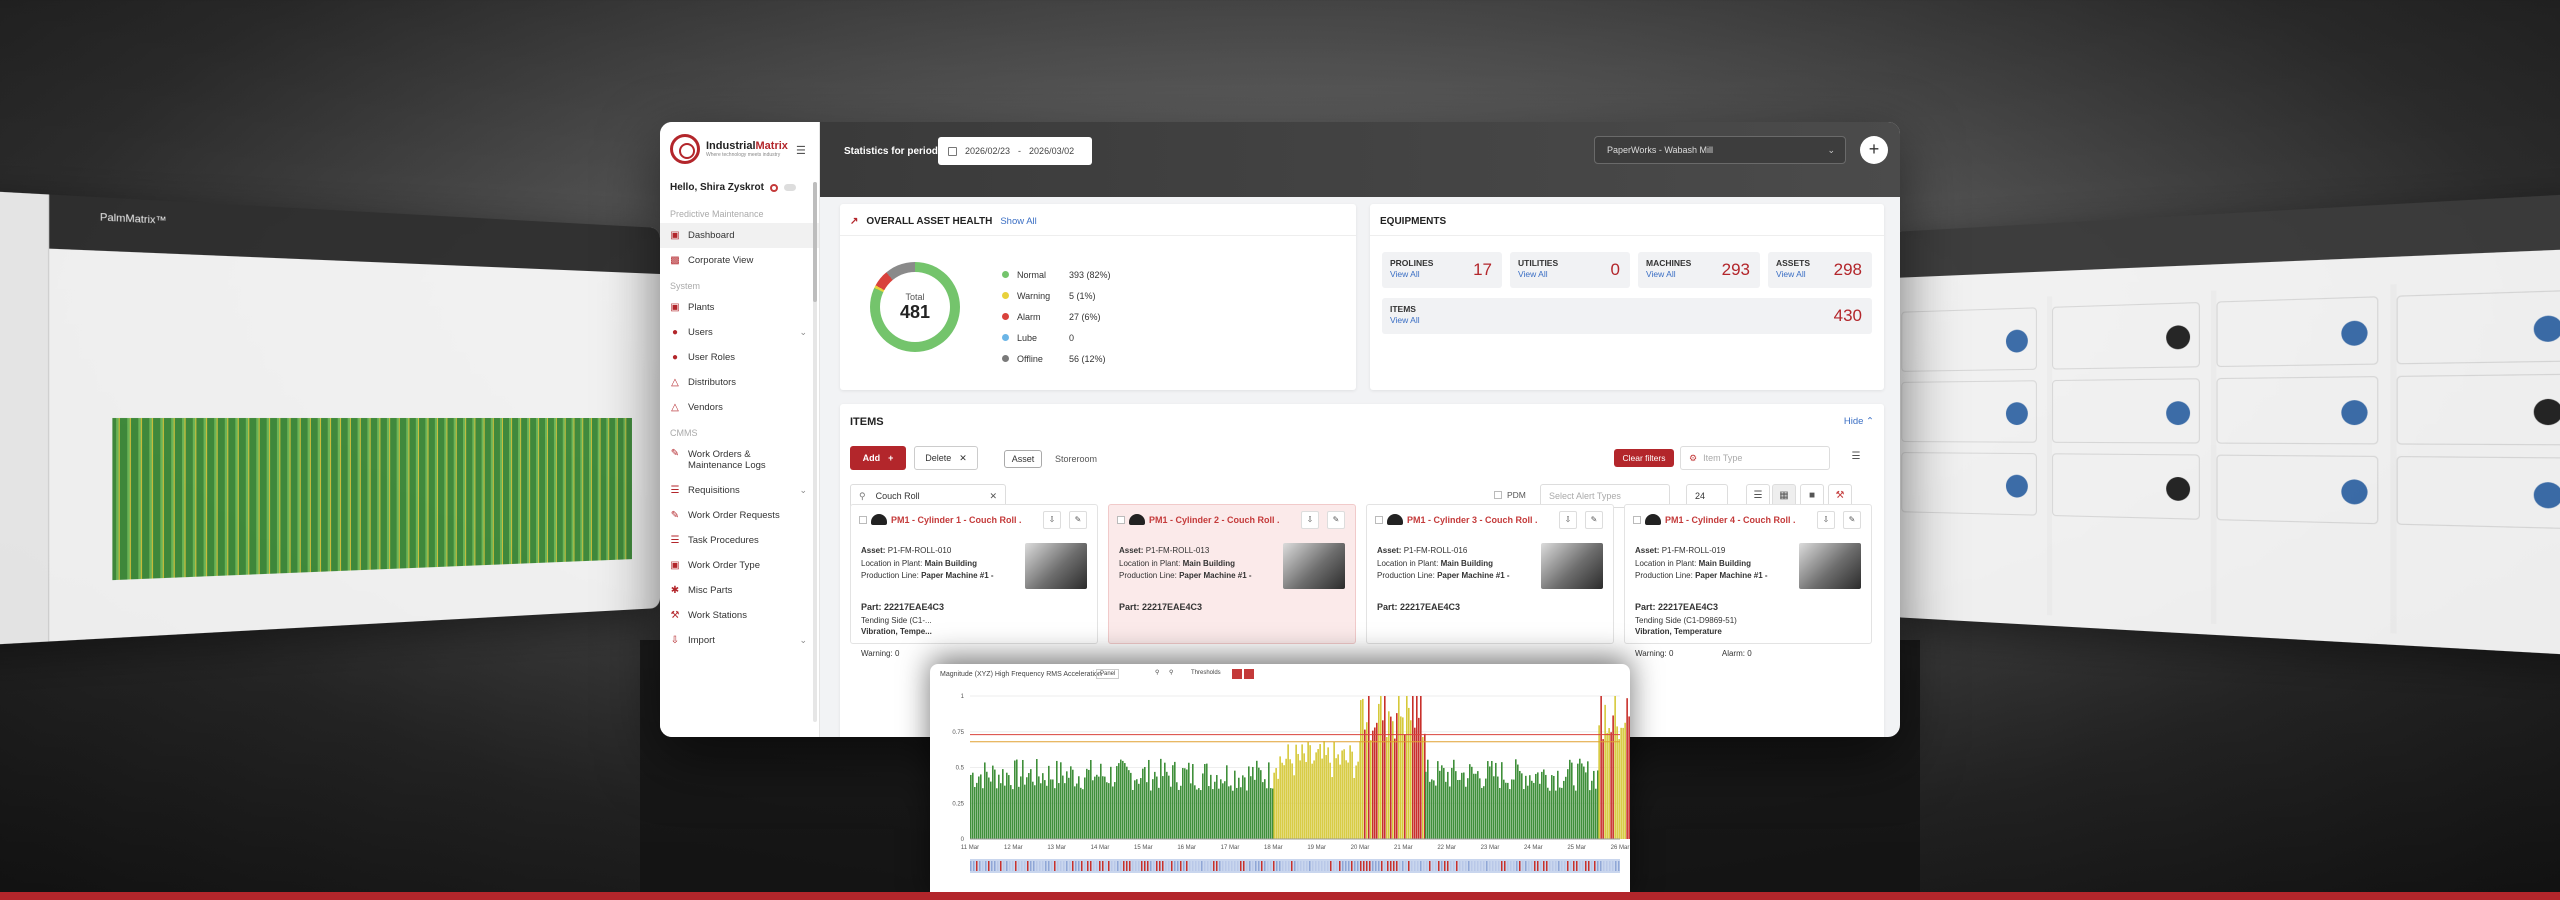  I want to click on equip-box-machines: MACHINES View All 293, so click(1699, 270).